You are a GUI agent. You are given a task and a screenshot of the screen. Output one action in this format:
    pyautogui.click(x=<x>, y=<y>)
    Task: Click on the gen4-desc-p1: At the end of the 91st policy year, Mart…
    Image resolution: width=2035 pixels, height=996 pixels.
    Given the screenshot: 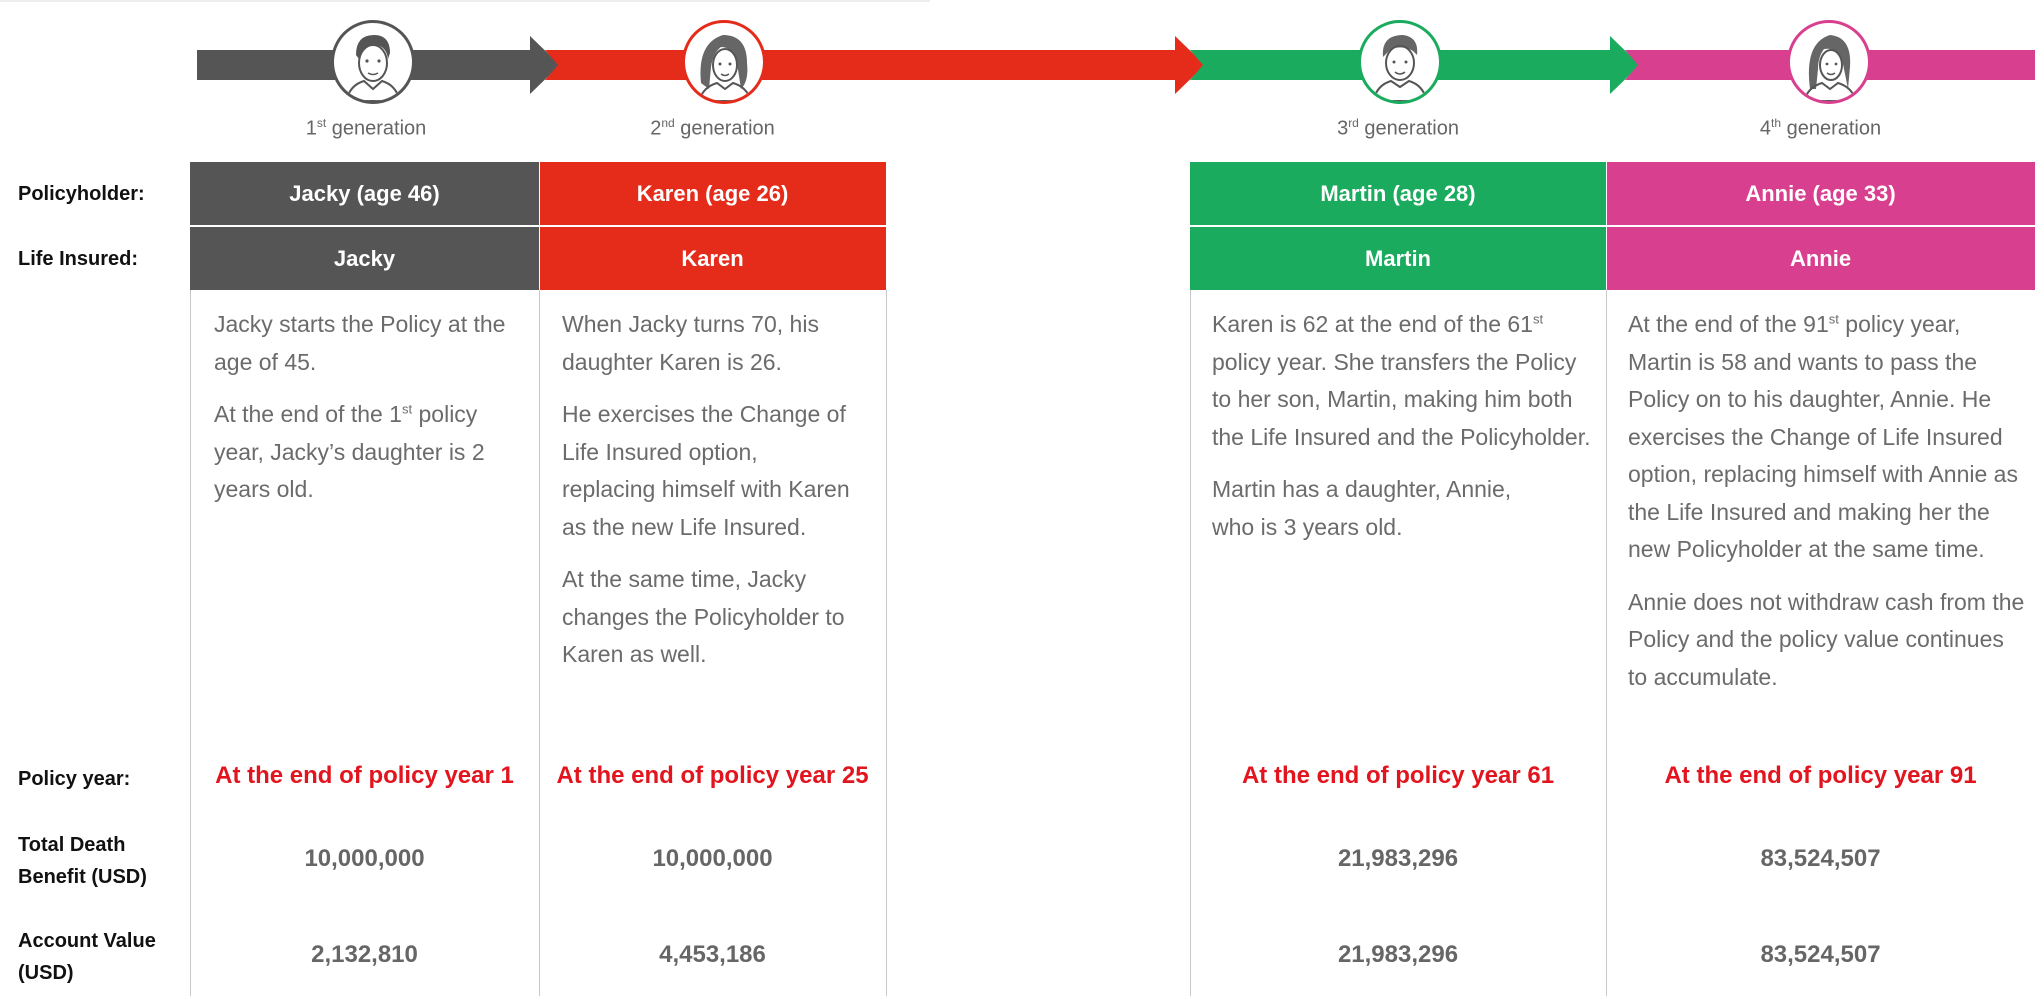 What is the action you would take?
    pyautogui.click(x=1823, y=436)
    